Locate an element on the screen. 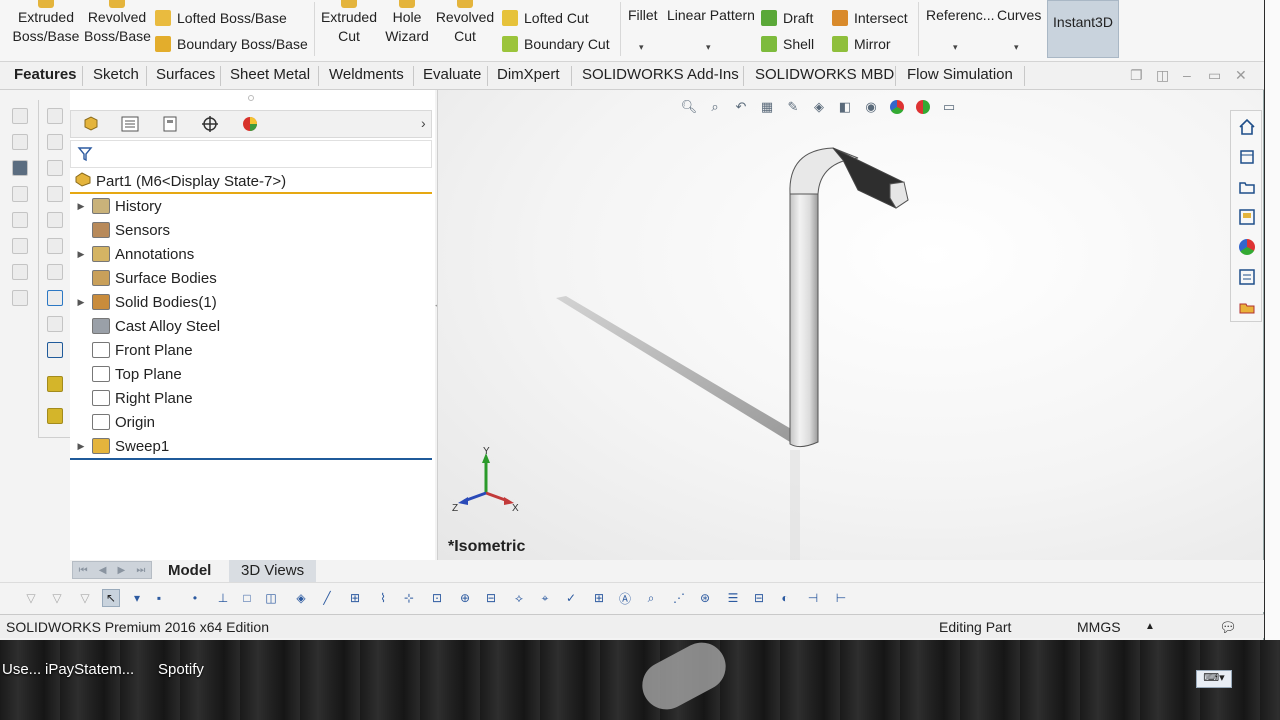 Image resolution: width=1280 pixels, height=720 pixels. boundary-cut-button: Boundary Cut is located at coordinates (556, 44).